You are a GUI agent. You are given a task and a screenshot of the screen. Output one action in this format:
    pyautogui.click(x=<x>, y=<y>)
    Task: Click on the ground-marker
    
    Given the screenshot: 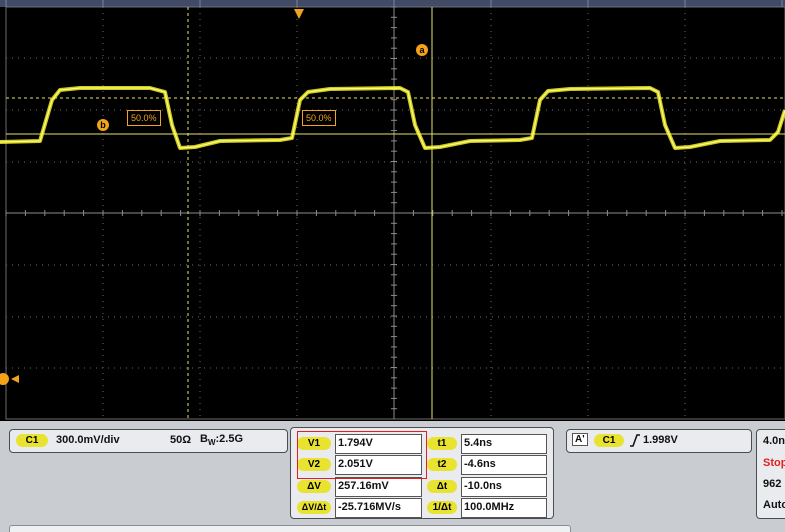 What is the action you would take?
    pyautogui.click(x=4, y=379)
    